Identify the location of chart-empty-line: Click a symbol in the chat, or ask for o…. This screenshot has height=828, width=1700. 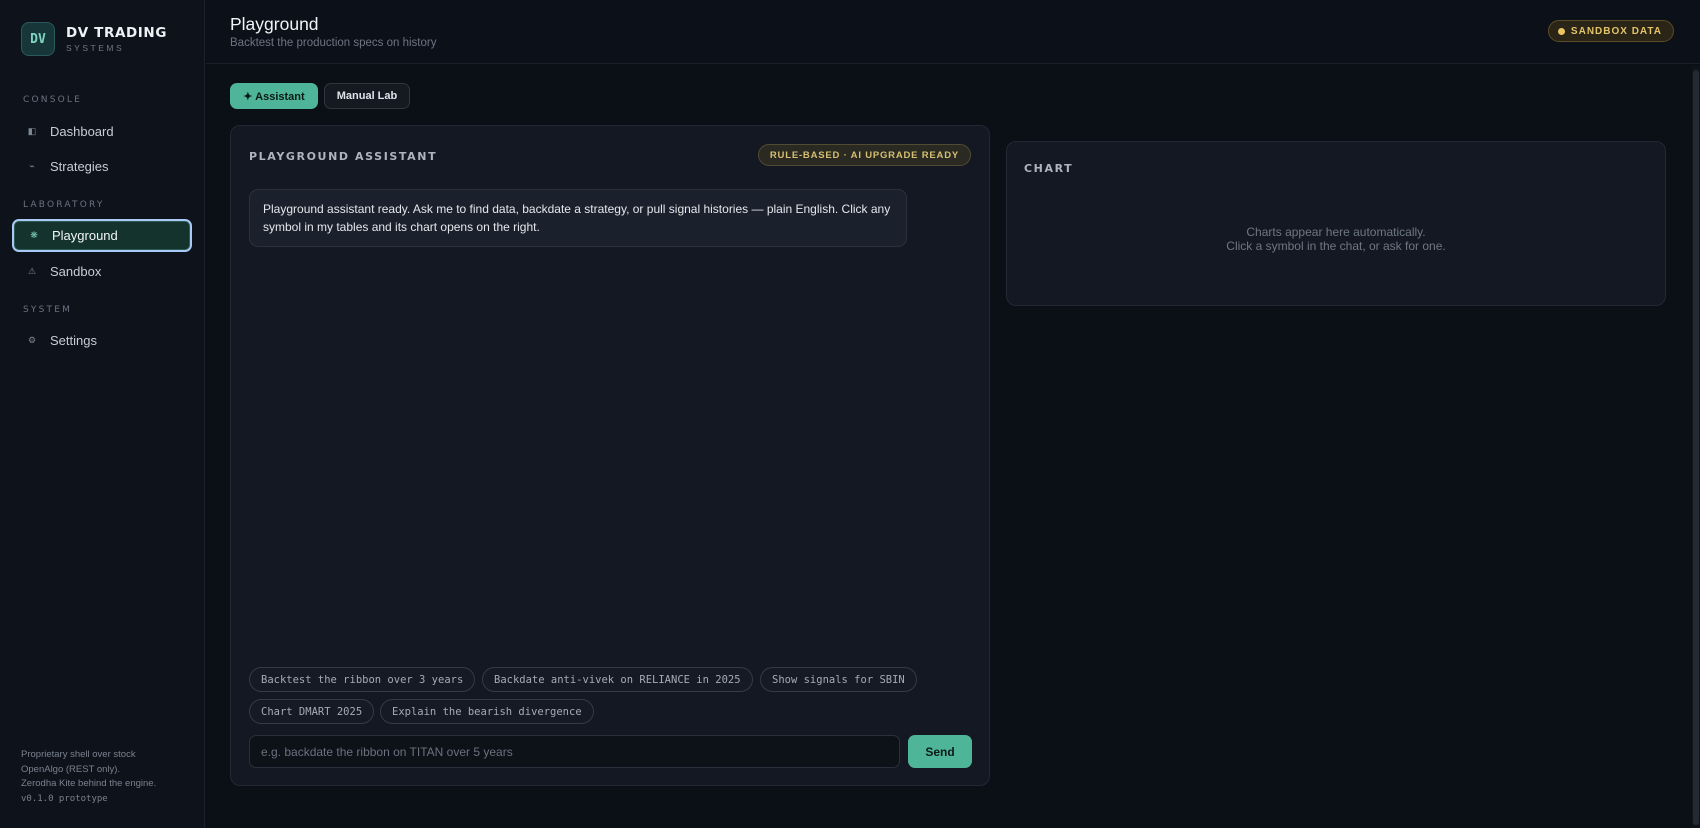
(1336, 246).